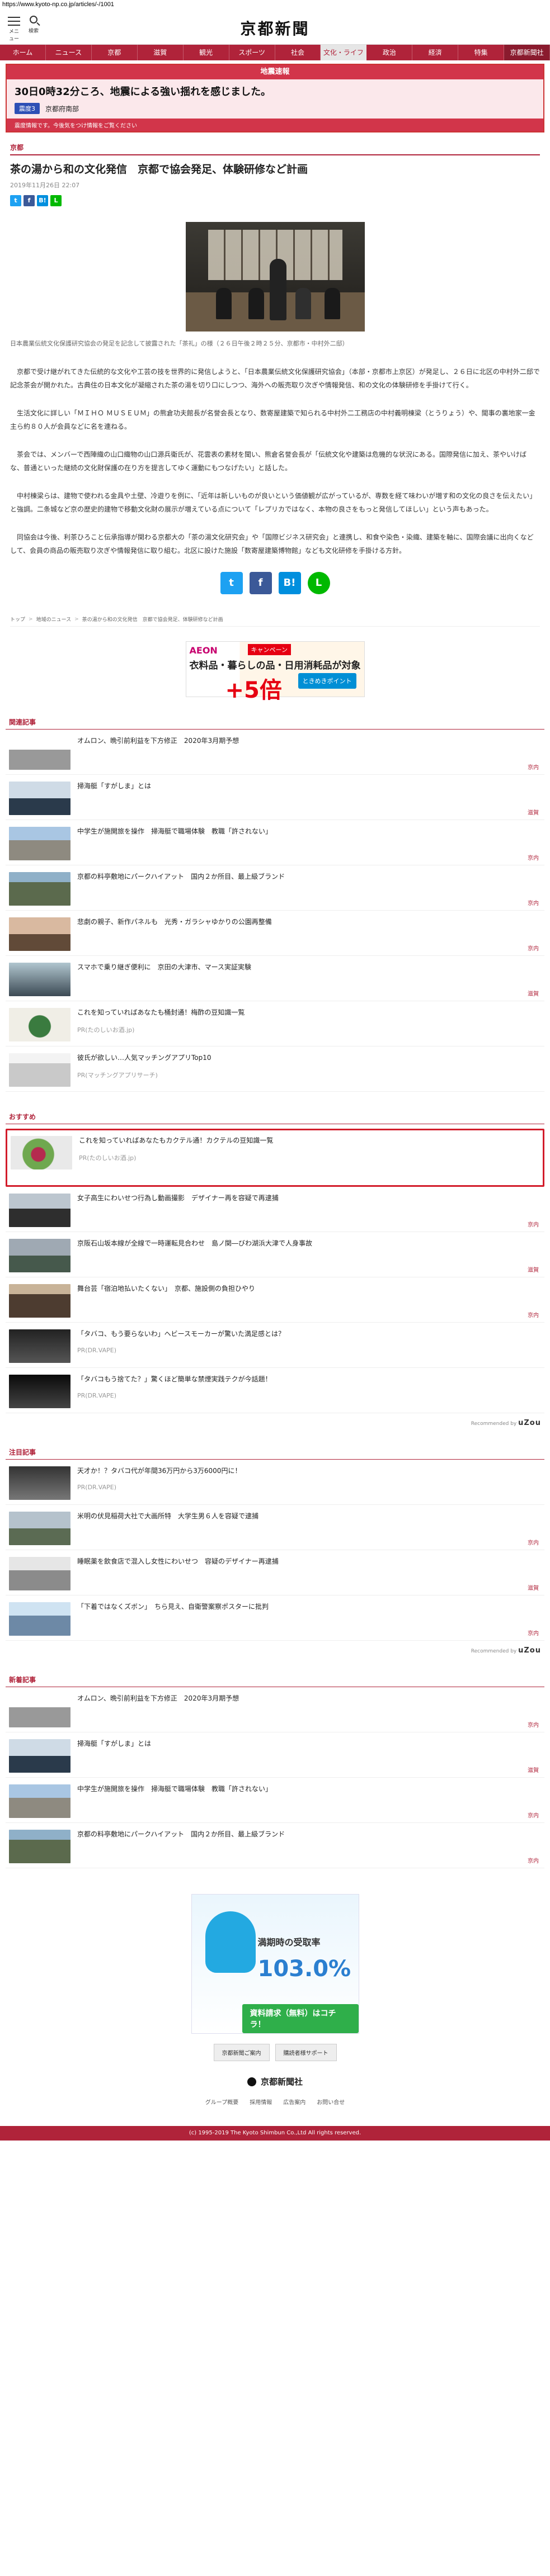 This screenshot has height=2576, width=550. Describe the element at coordinates (275, 1391) in the screenshot. I see `list-item: 「タバコもう捨てた？」驚くほど簡単な禁煙実践テクが今話題！ PR(DR.VAPE)` at that location.